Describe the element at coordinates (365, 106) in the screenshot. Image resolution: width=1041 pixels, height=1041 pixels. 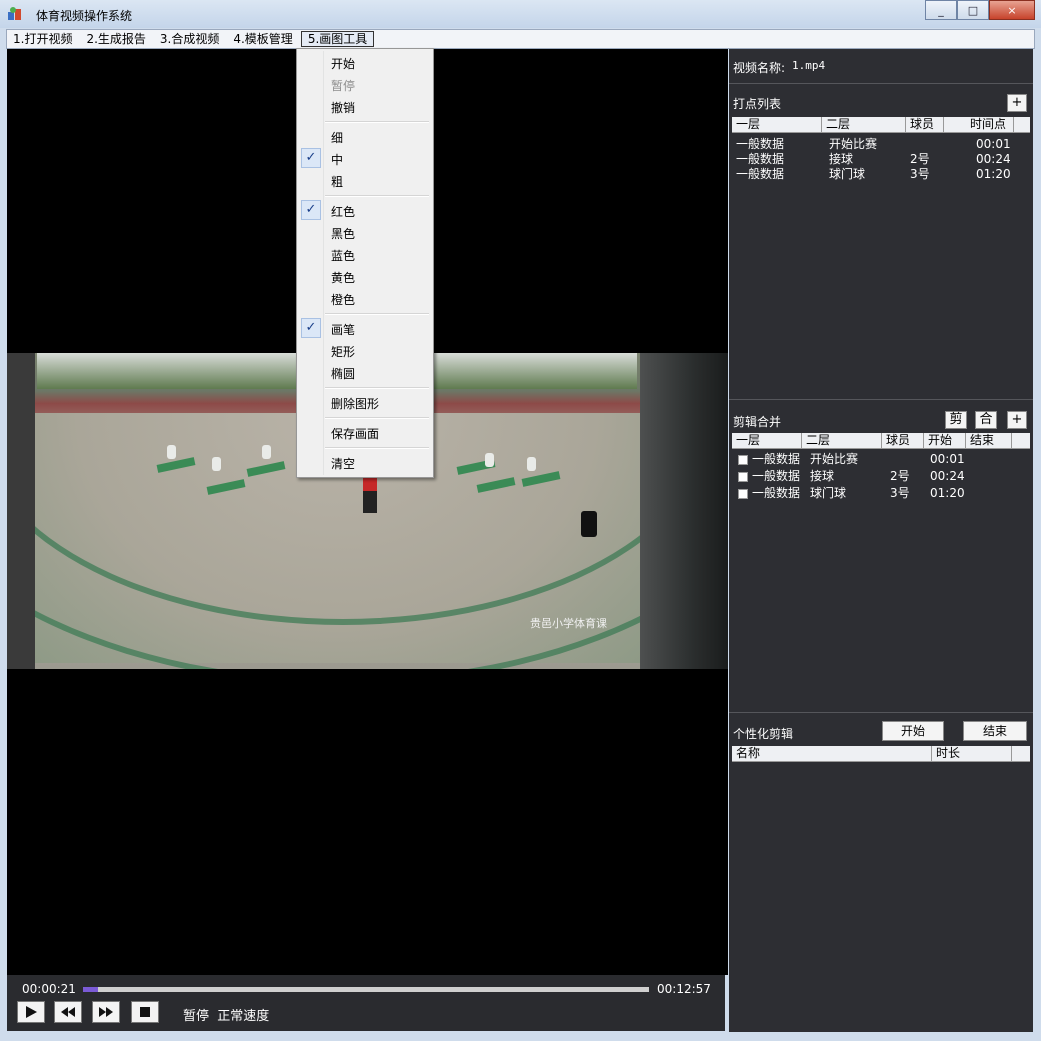
I see `menu-item-undo: 撤销` at that location.